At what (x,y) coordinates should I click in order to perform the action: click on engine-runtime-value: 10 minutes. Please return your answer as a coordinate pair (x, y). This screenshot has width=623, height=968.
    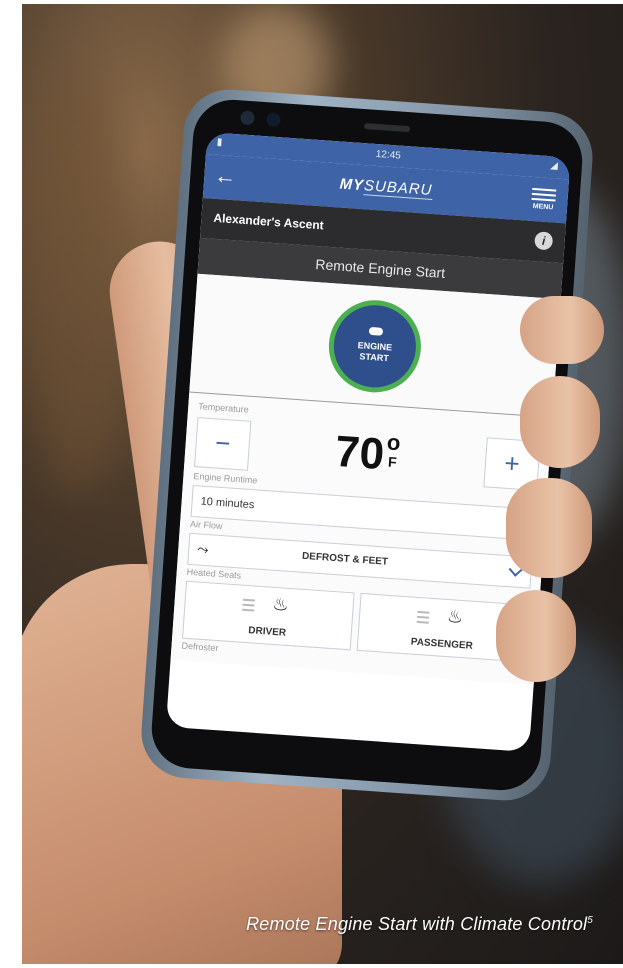
    Looking at the image, I should click on (227, 503).